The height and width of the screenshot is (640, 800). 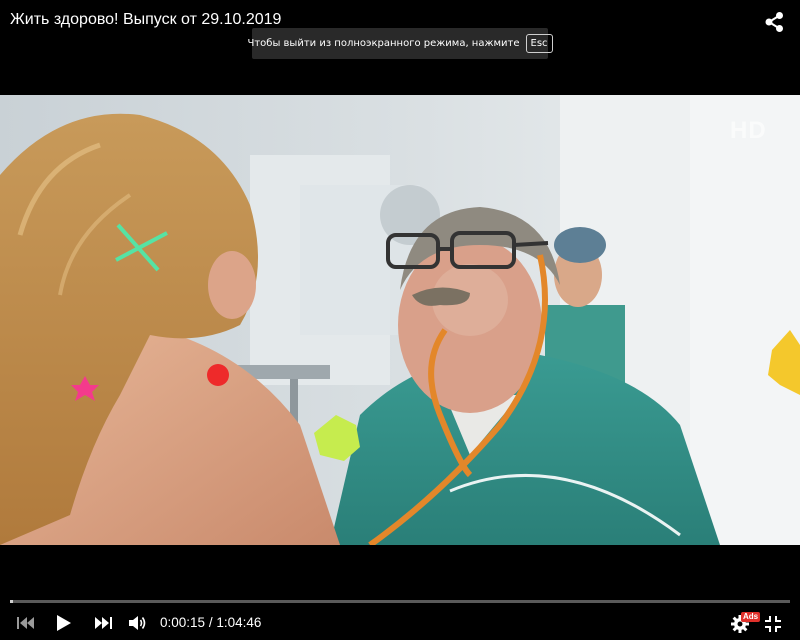 I want to click on esc-key-badge: Esc, so click(x=539, y=43).